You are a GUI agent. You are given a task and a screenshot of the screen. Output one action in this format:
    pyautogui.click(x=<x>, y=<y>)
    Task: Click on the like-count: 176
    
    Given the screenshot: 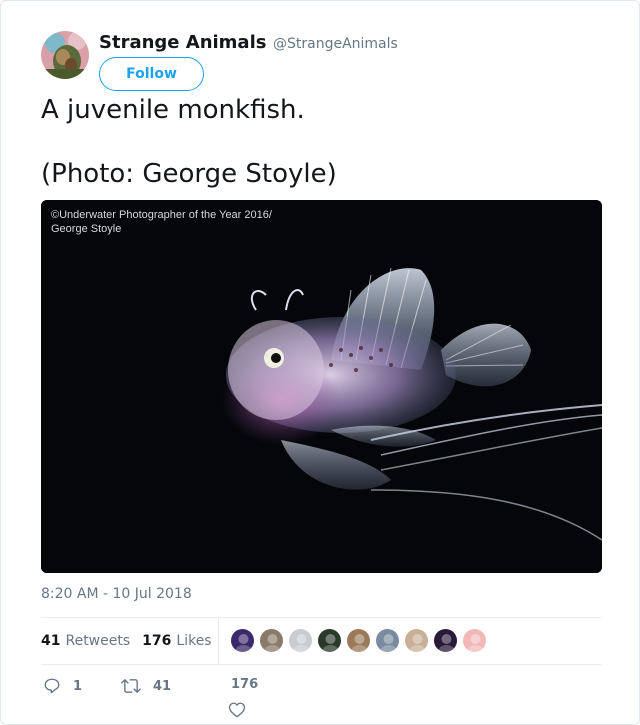 What is the action you would take?
    pyautogui.click(x=245, y=684)
    